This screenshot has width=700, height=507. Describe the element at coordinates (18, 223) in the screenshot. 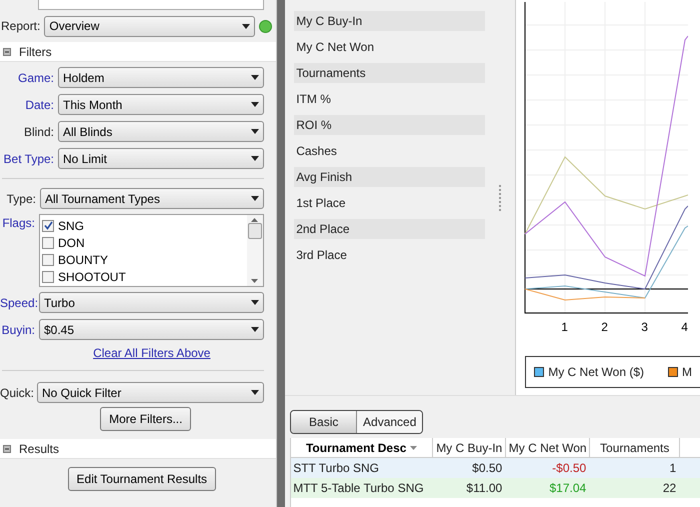

I see `filter-label: Flags:` at that location.